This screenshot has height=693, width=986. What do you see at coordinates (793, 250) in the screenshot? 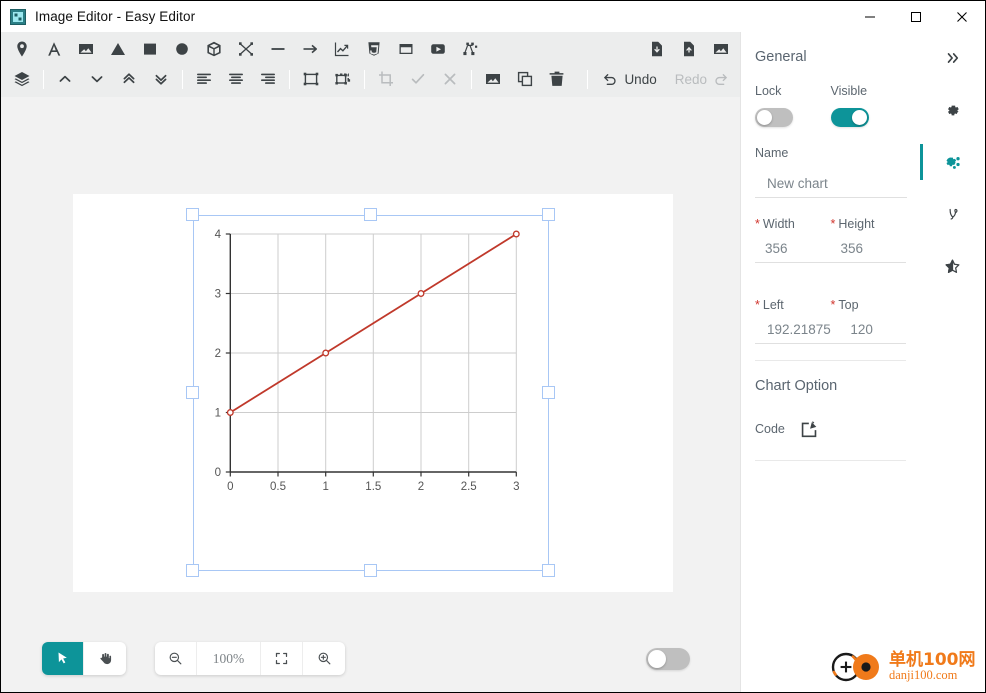
I see `width-input: 356` at bounding box center [793, 250].